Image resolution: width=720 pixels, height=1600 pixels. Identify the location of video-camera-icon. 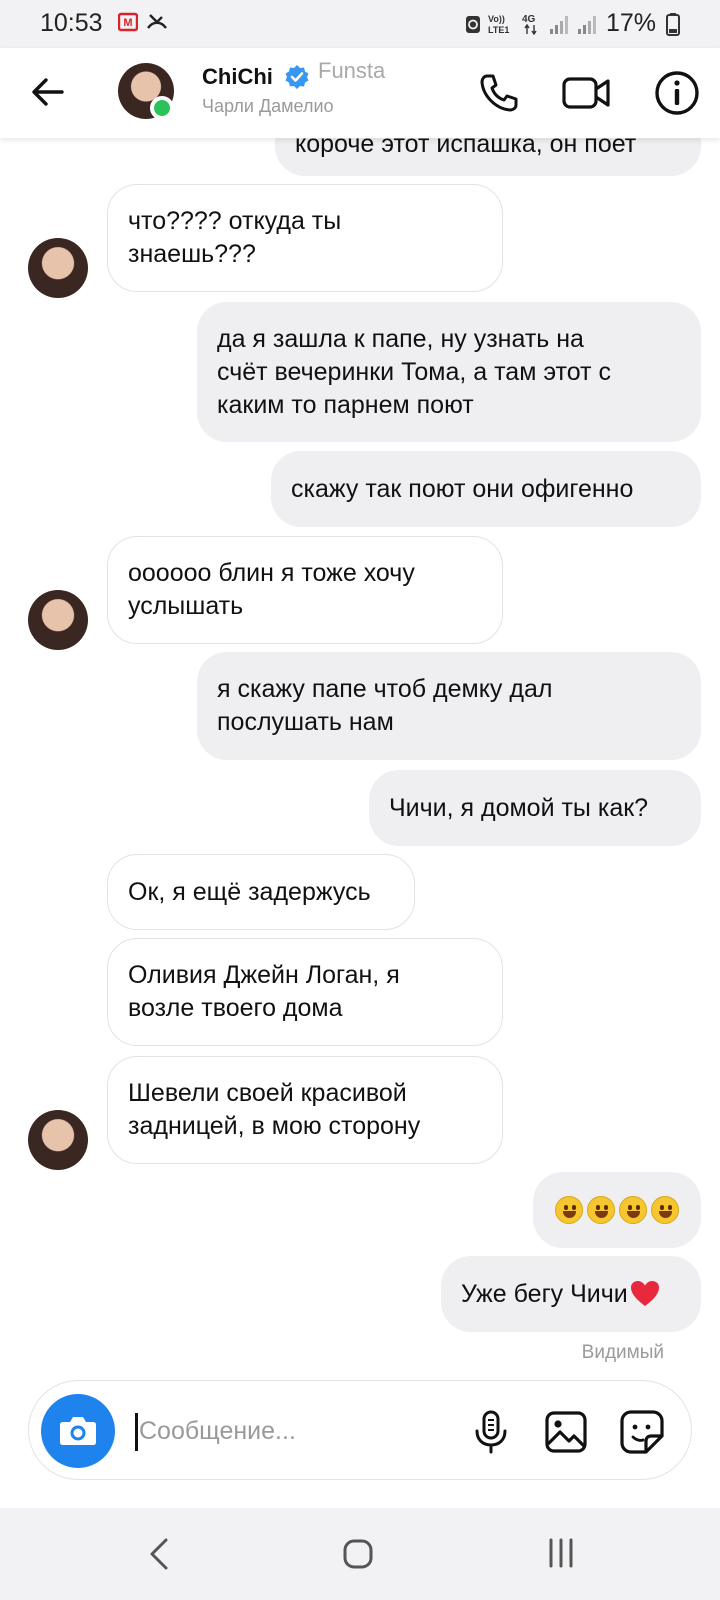
(586, 93).